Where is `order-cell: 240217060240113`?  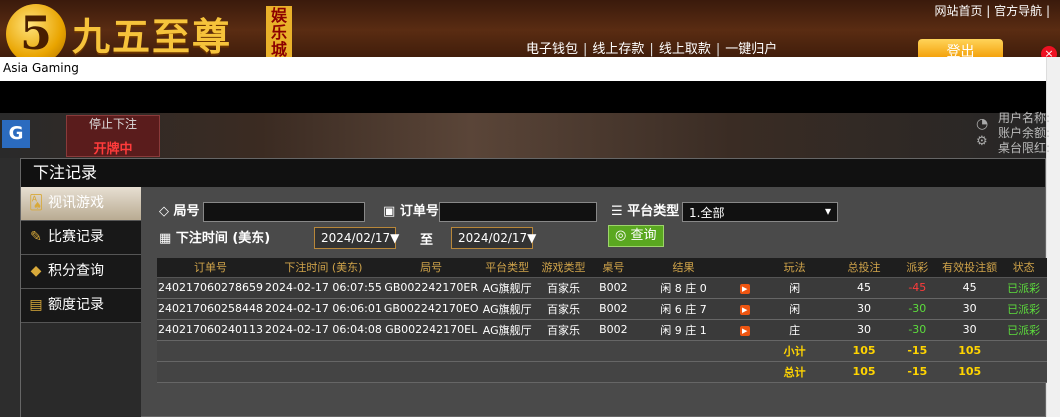
order-cell: 240217060240113 is located at coordinates (210, 330).